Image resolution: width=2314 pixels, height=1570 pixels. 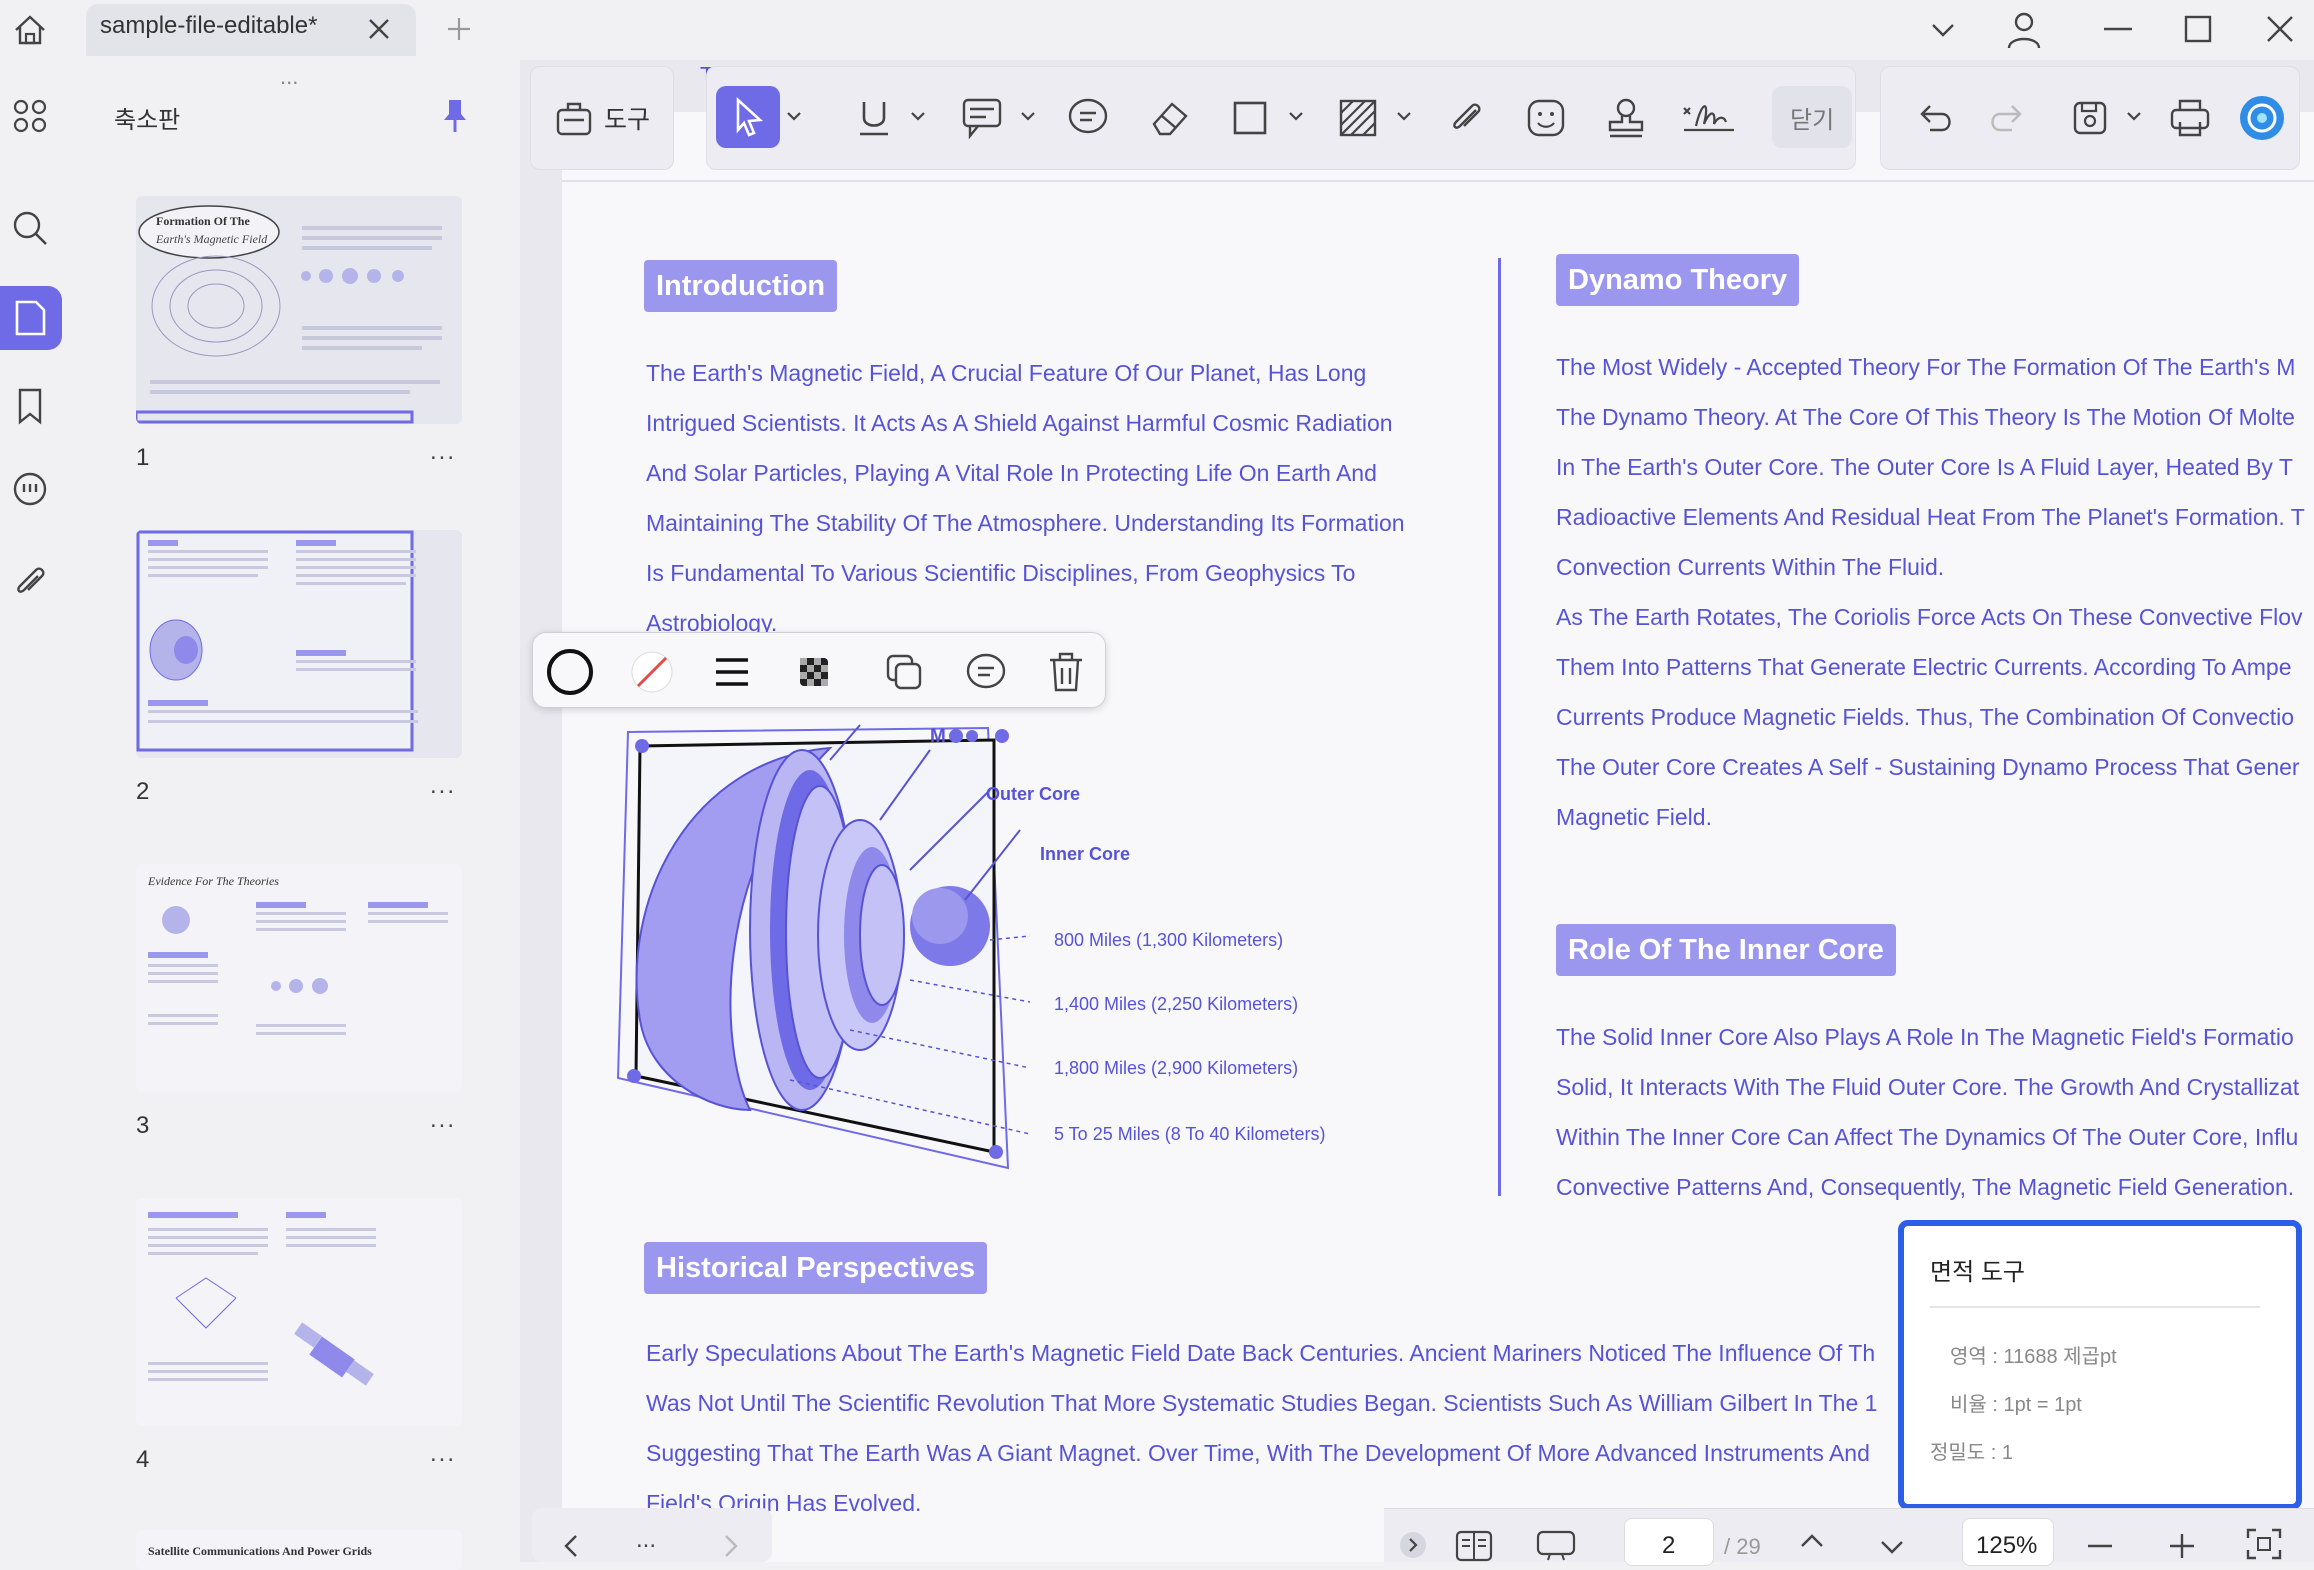 What do you see at coordinates (982, 118) in the screenshot?
I see `text-comment-icon` at bounding box center [982, 118].